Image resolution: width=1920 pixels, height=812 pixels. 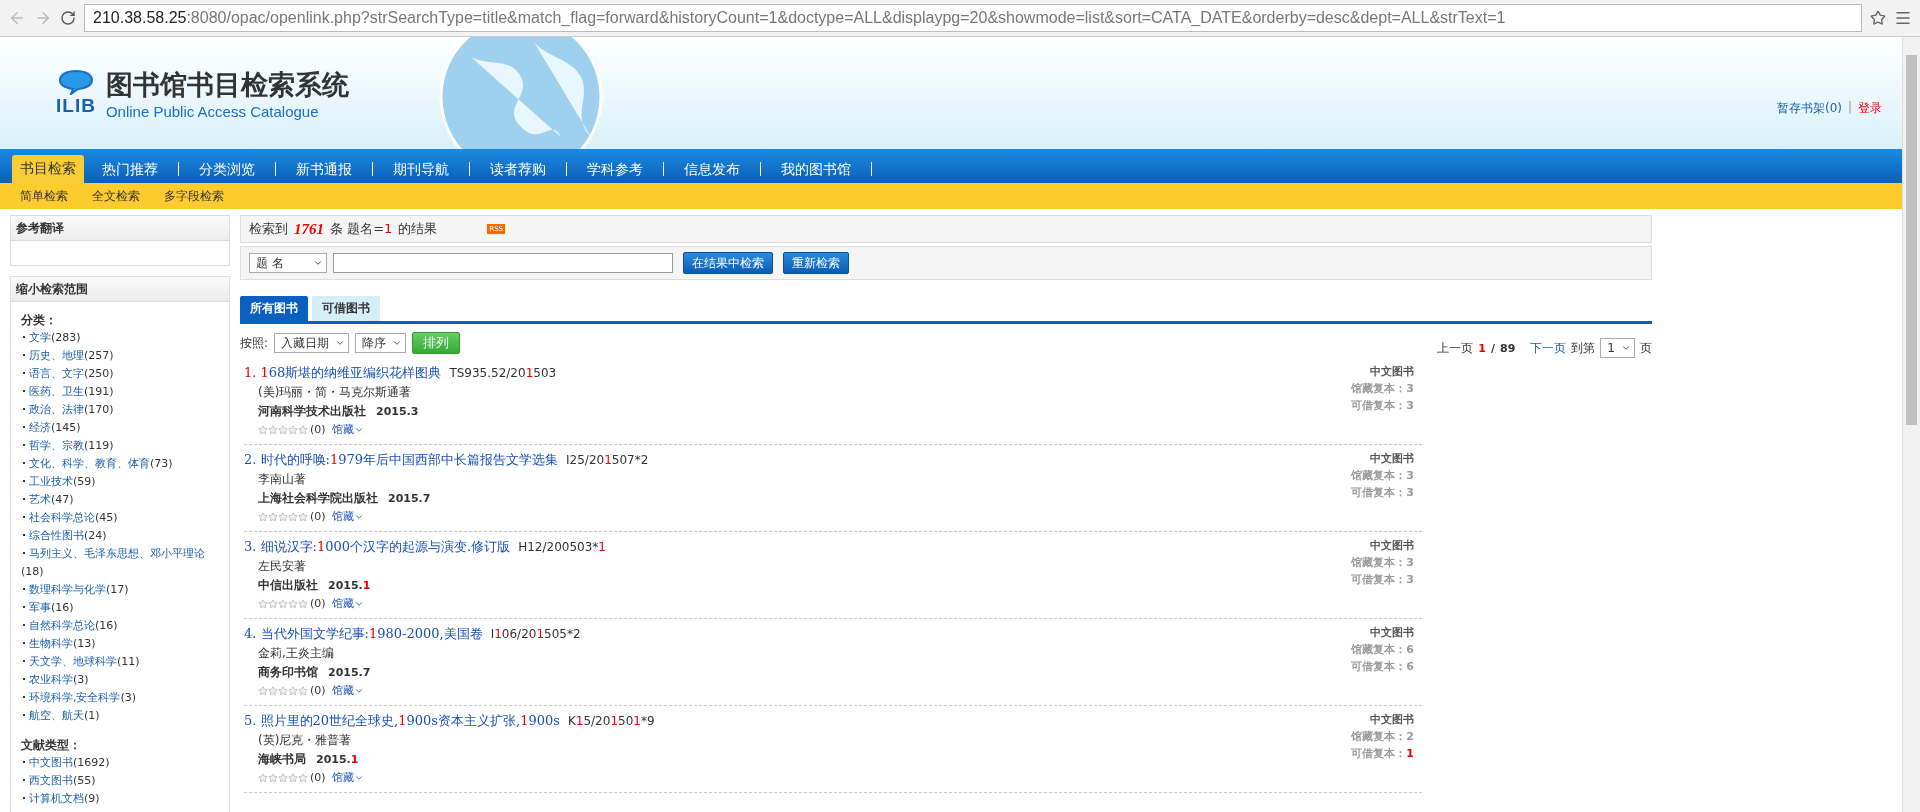 I want to click on nav-tab: 信息发布, so click(x=712, y=169).